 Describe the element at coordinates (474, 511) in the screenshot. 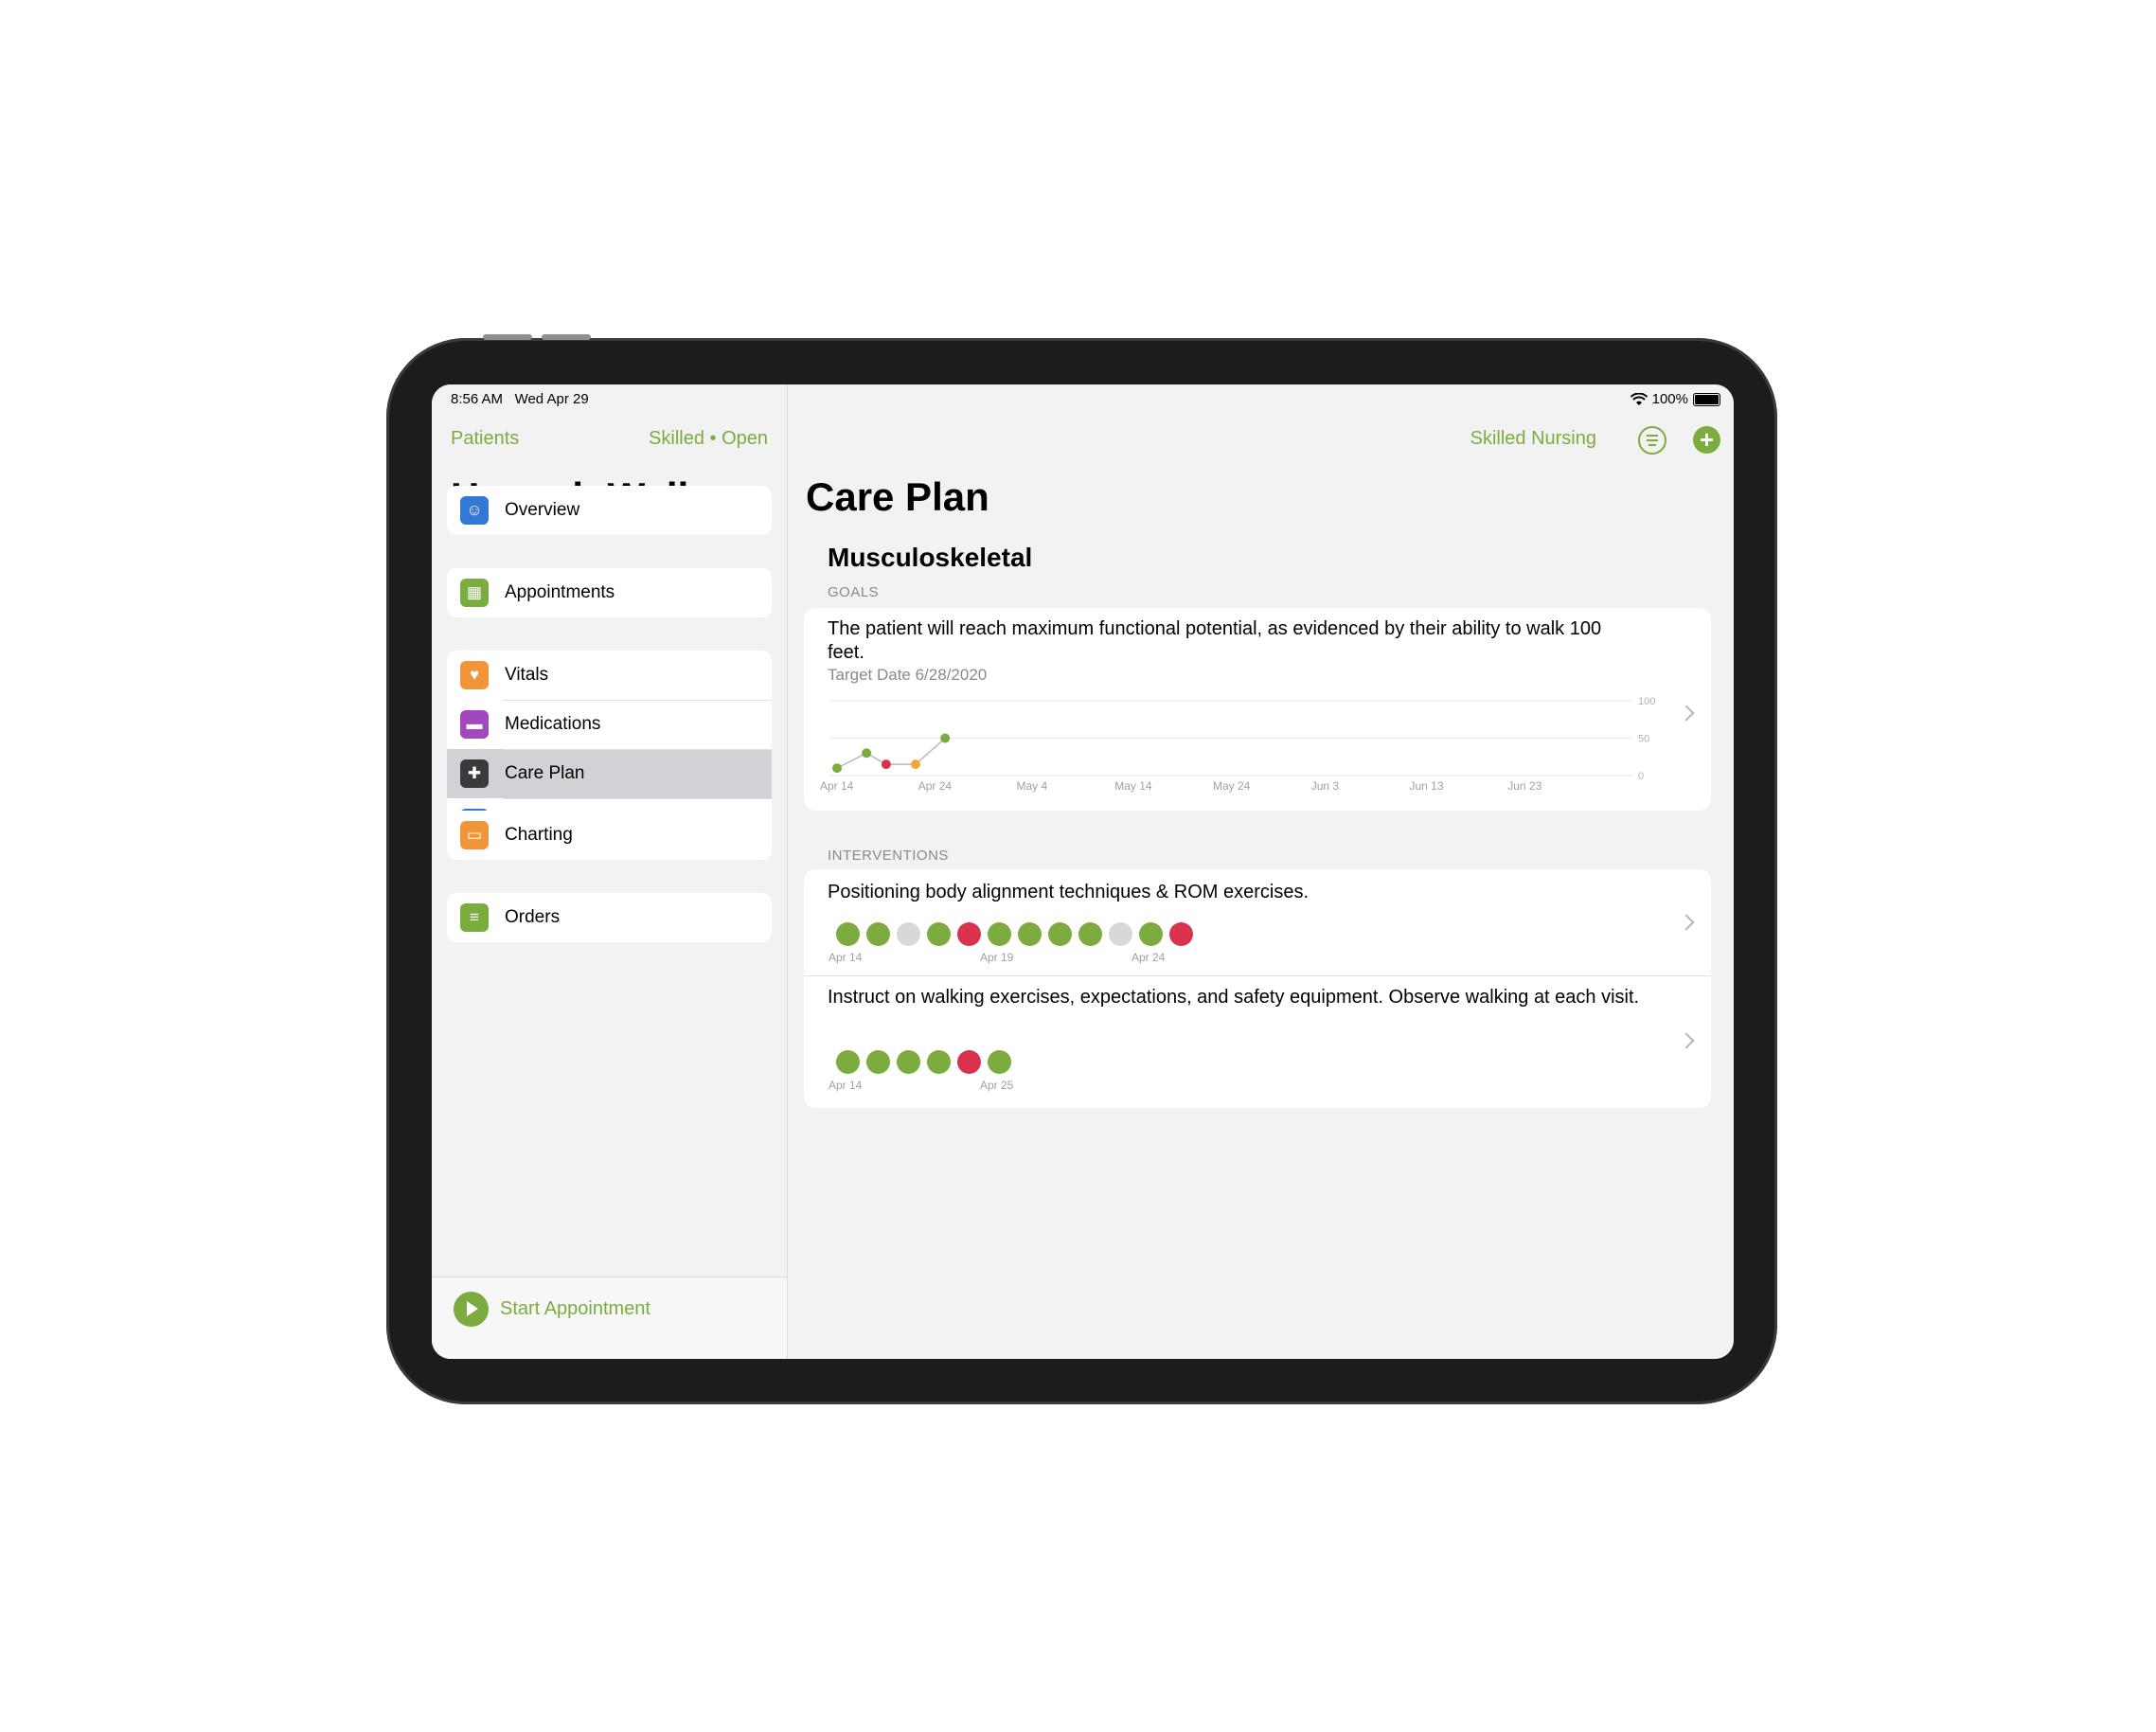

I see `person-icon: ☺` at that location.